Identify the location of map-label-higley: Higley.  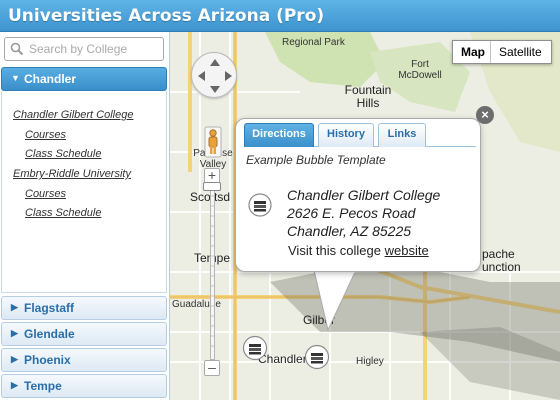
(370, 361).